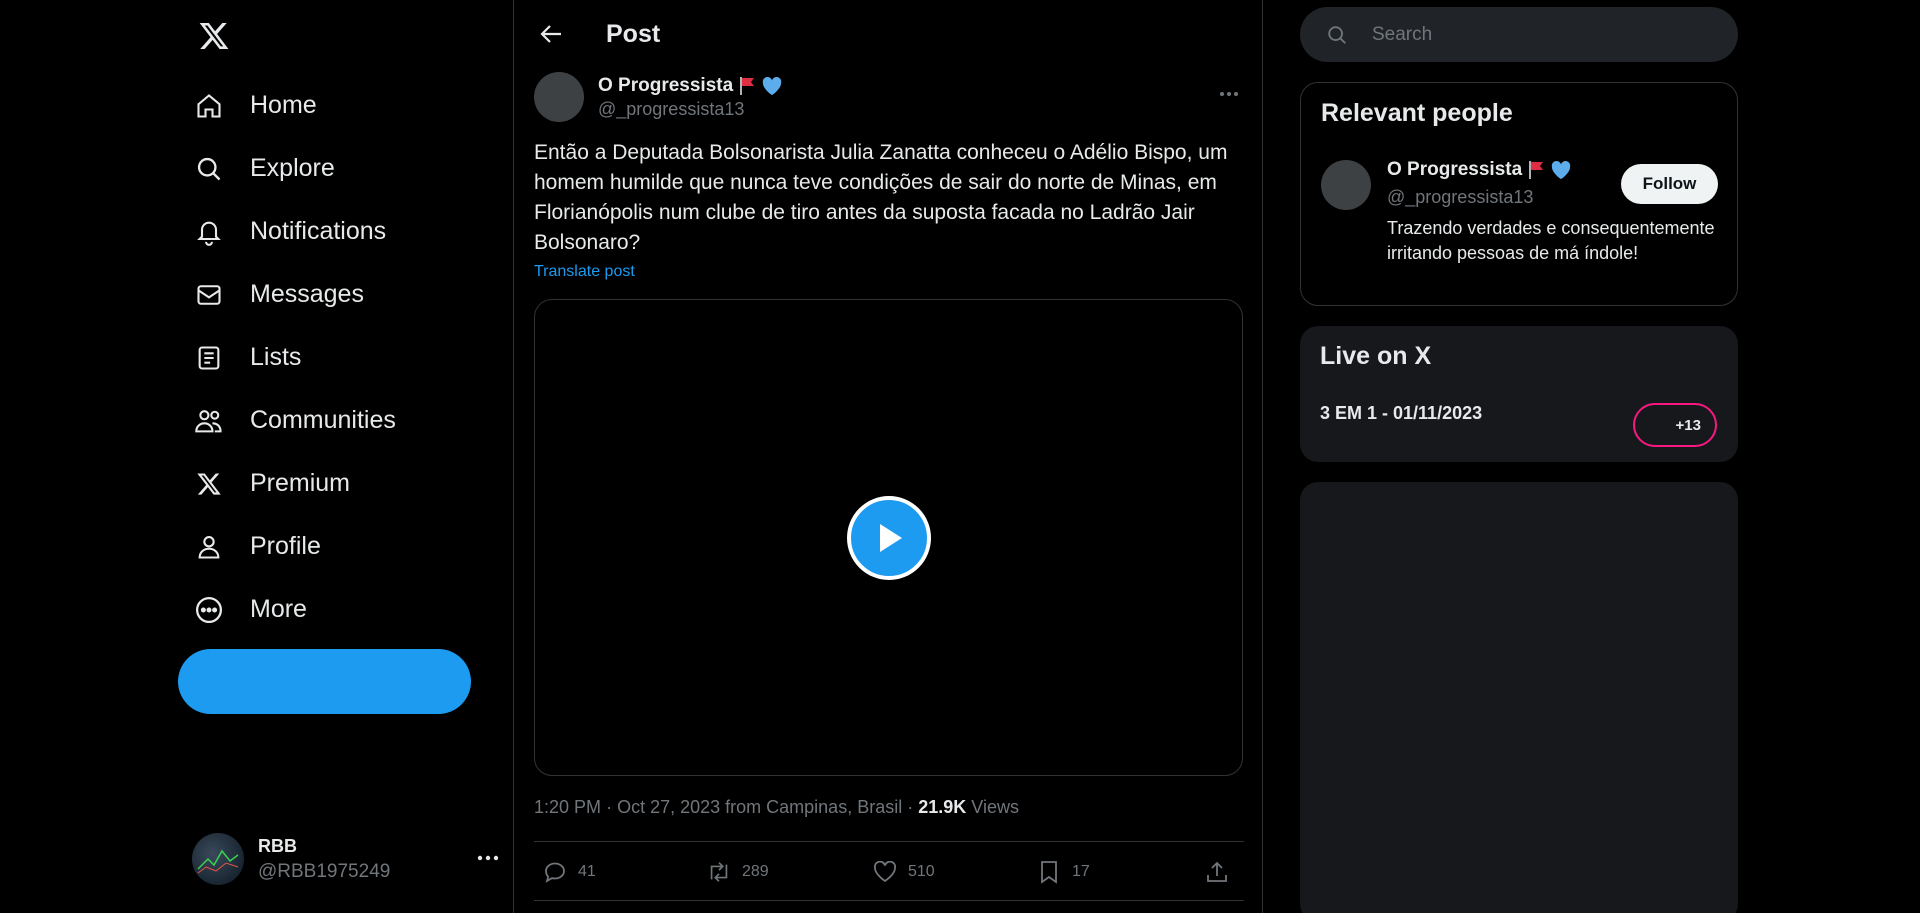  Describe the element at coordinates (719, 872) in the screenshot. I see `repost-icon` at that location.